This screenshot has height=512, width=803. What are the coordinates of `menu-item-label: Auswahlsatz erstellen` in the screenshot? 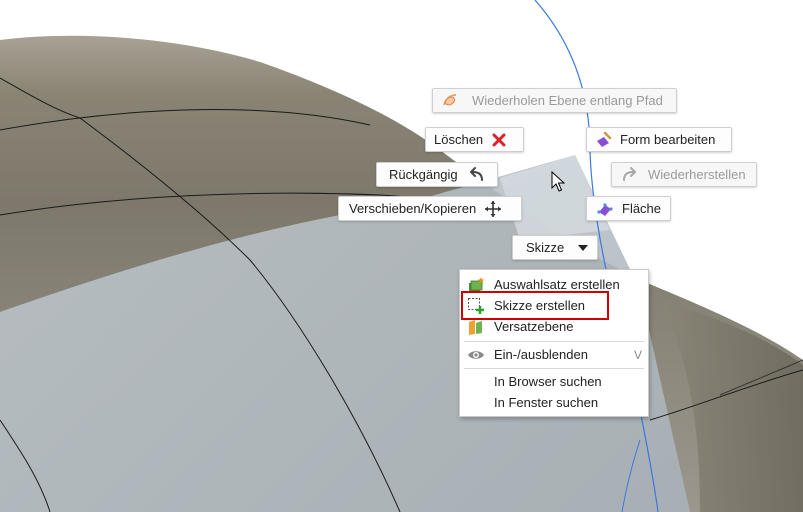 It's located at (557, 284).